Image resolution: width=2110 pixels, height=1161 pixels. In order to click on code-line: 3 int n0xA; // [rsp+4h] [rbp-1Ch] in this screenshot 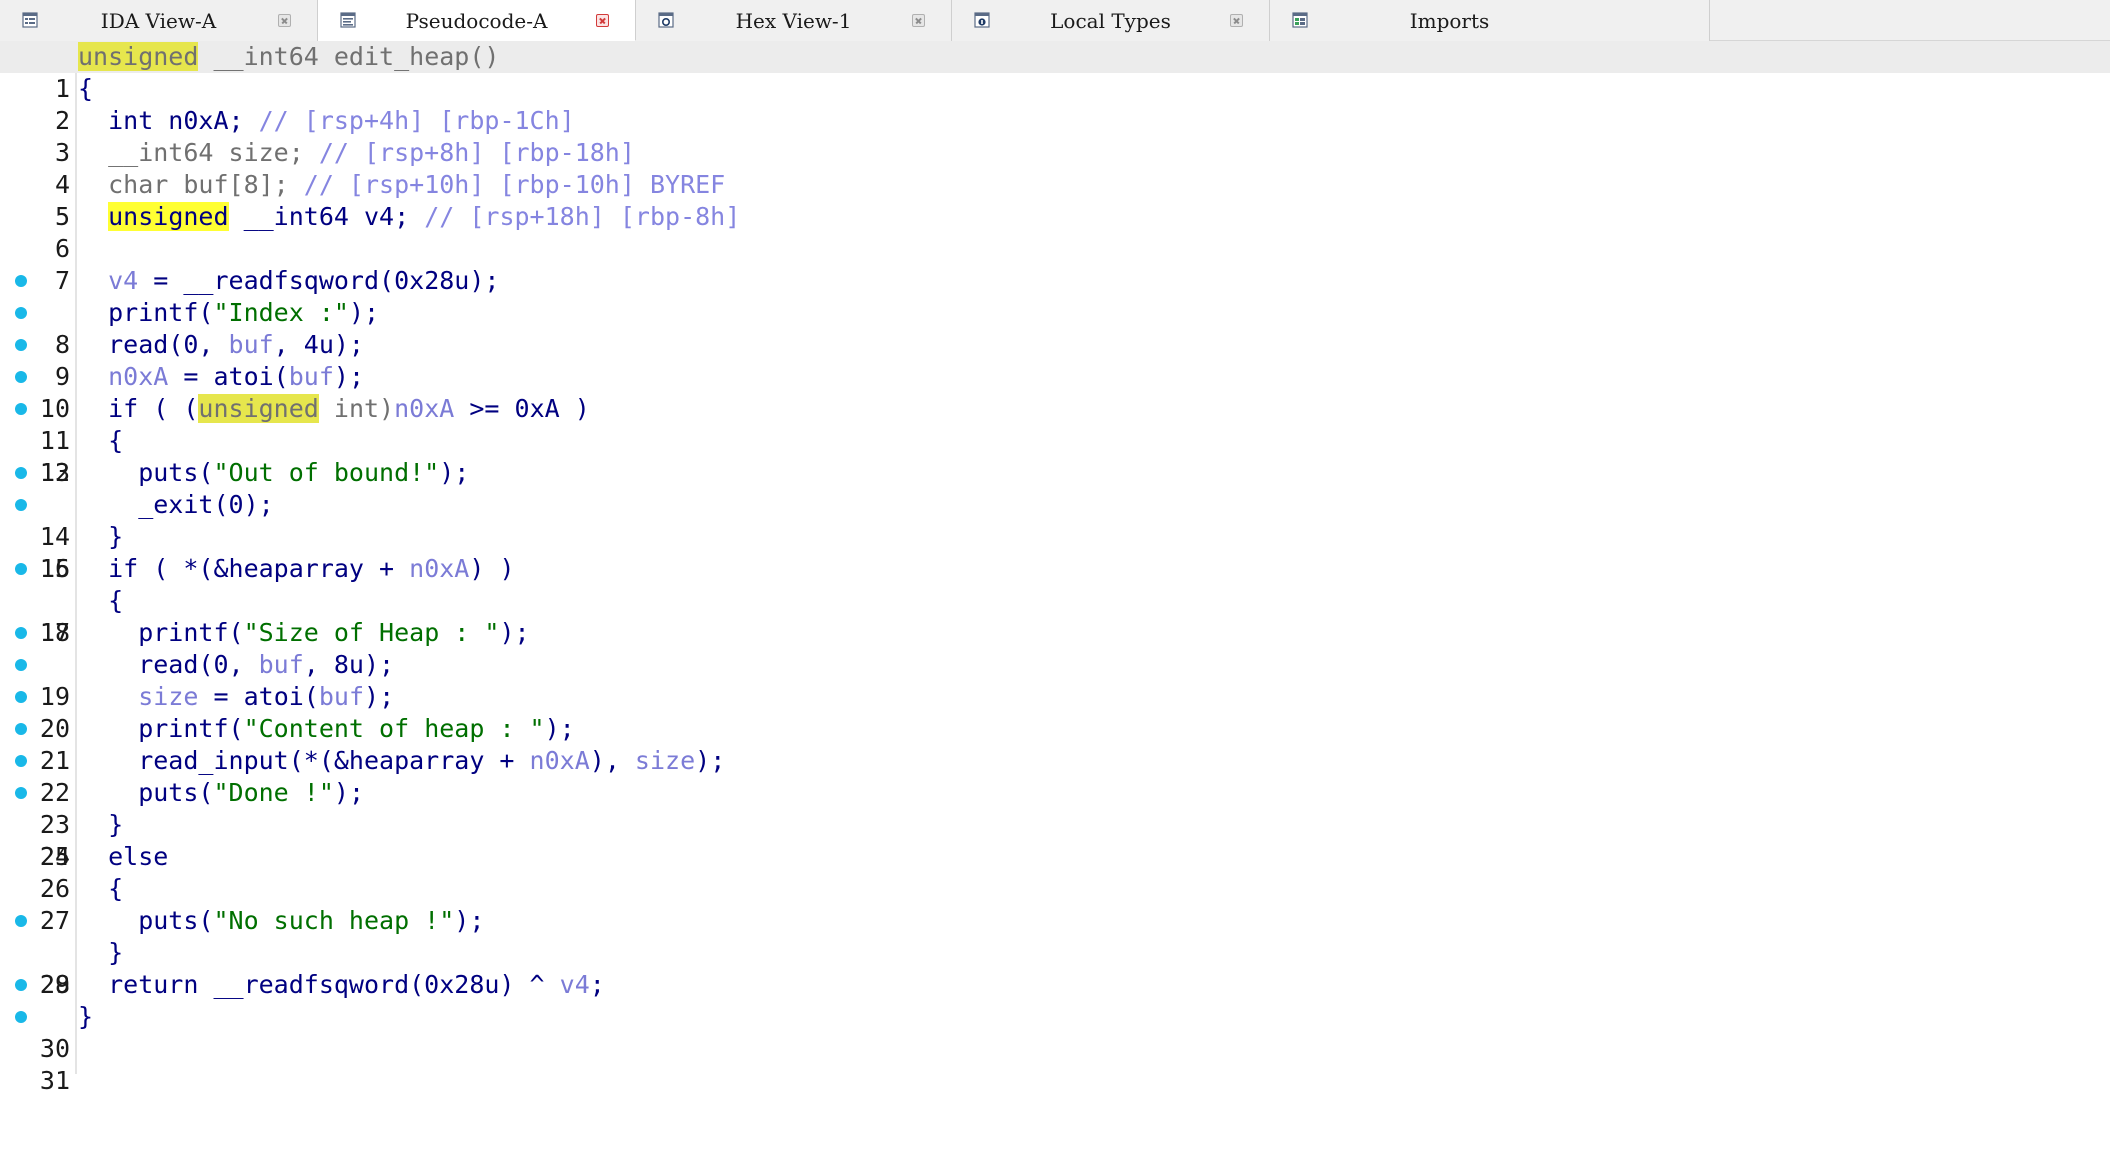, I will do `click(1055, 136)`.